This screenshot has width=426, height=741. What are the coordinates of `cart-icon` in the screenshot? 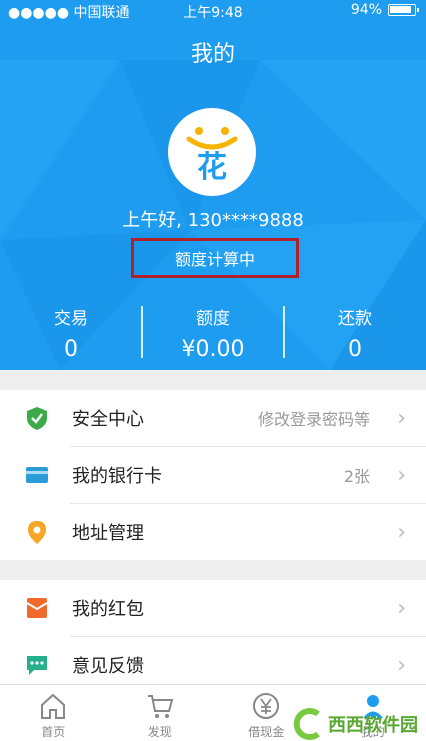 It's located at (160, 706).